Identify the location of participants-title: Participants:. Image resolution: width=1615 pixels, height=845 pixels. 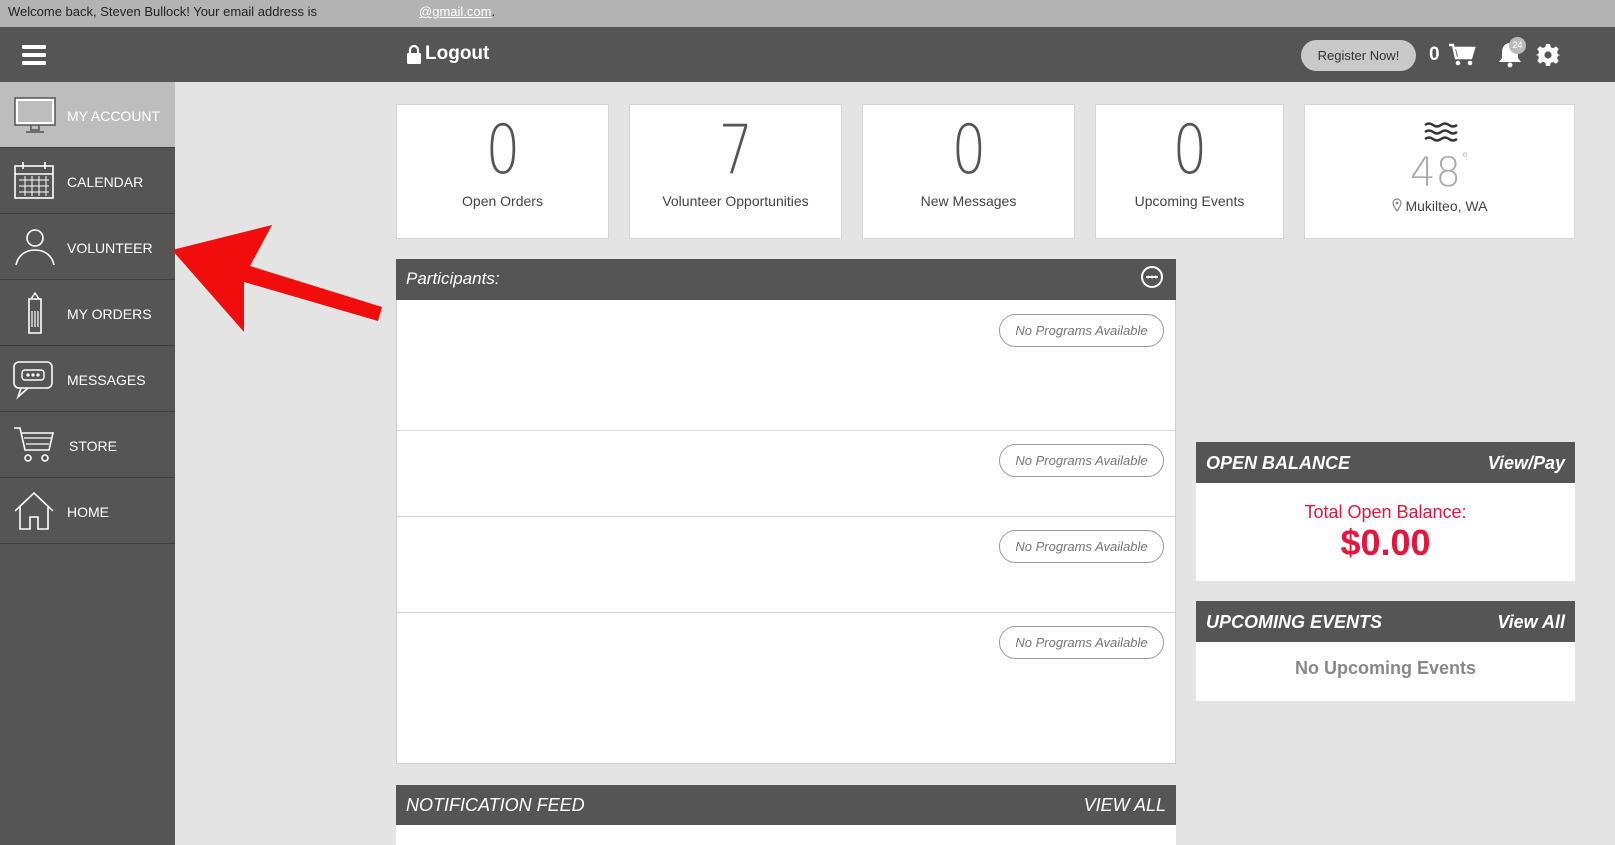
(453, 278).